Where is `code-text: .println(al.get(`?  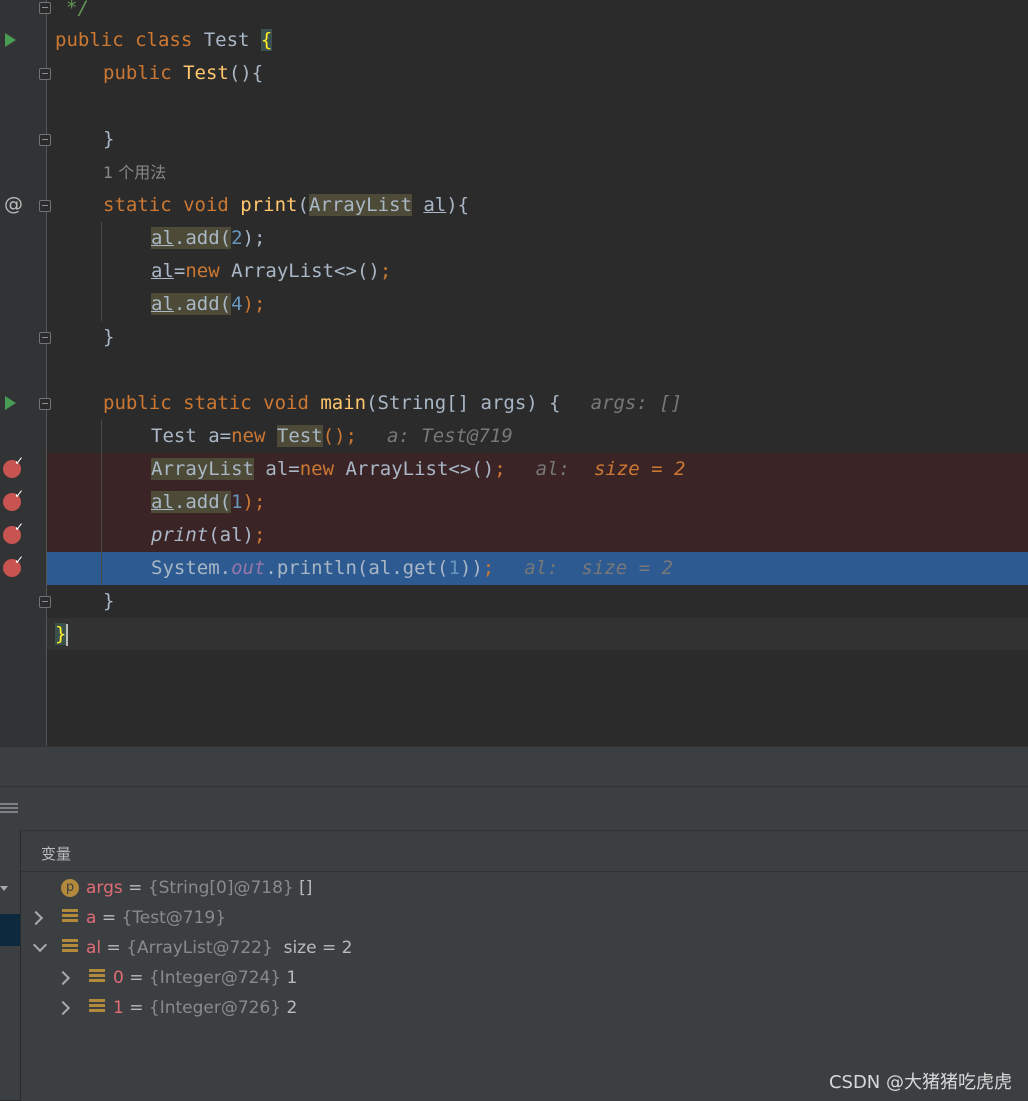 code-text: .println(al.get( is located at coordinates (357, 568).